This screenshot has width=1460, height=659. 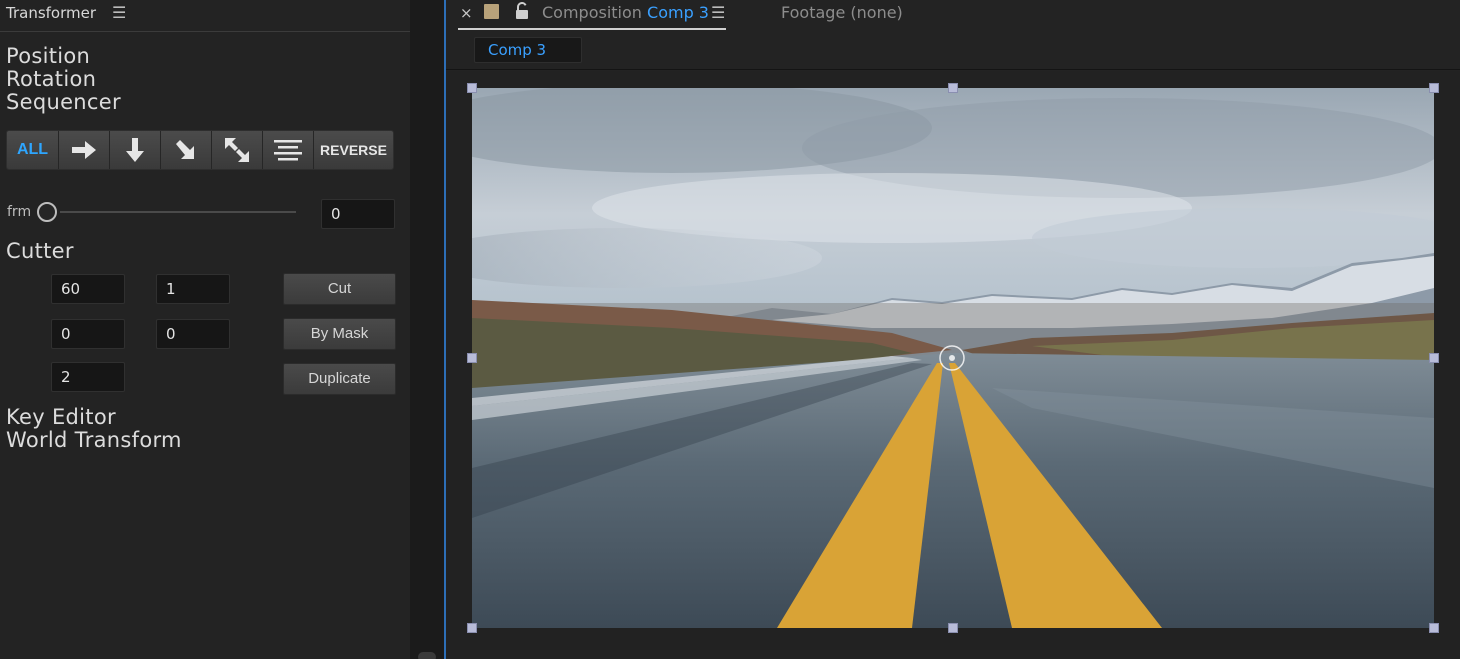 What do you see at coordinates (1434, 628) in the screenshot?
I see `transform-handle-bottom-right` at bounding box center [1434, 628].